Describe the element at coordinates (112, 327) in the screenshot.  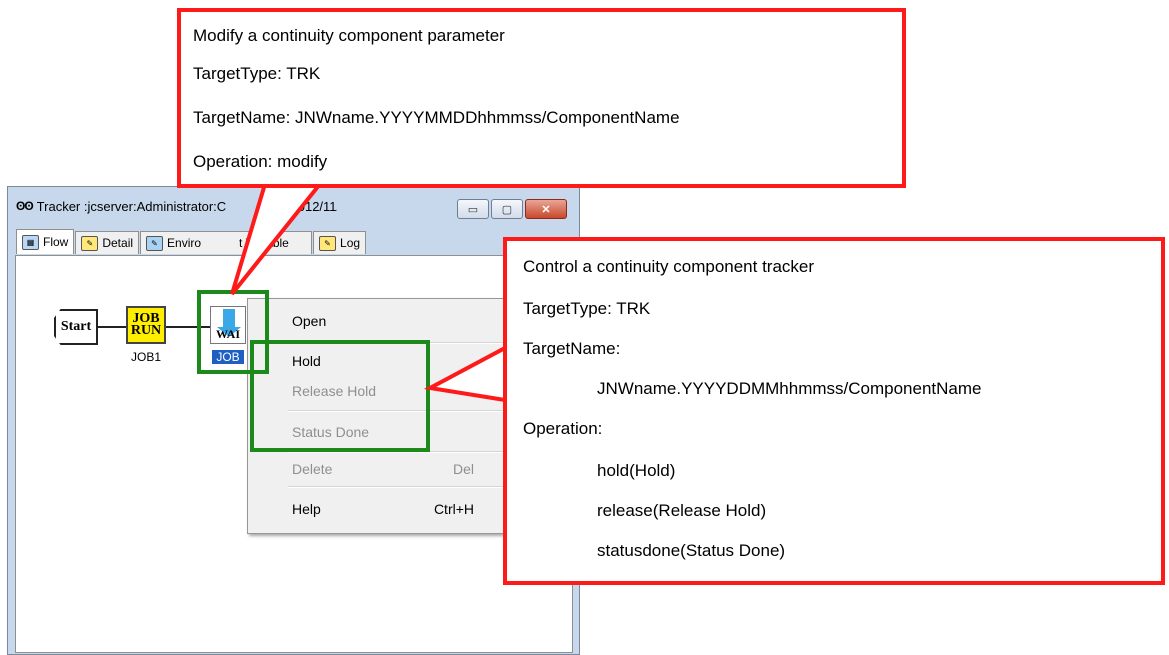
I see `connector-line` at that location.